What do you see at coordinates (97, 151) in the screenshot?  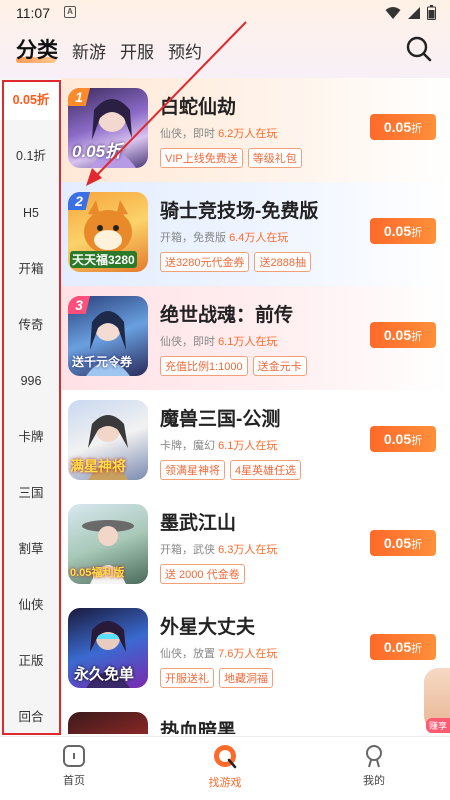 I see `icon-discount-text: 0.05折` at bounding box center [97, 151].